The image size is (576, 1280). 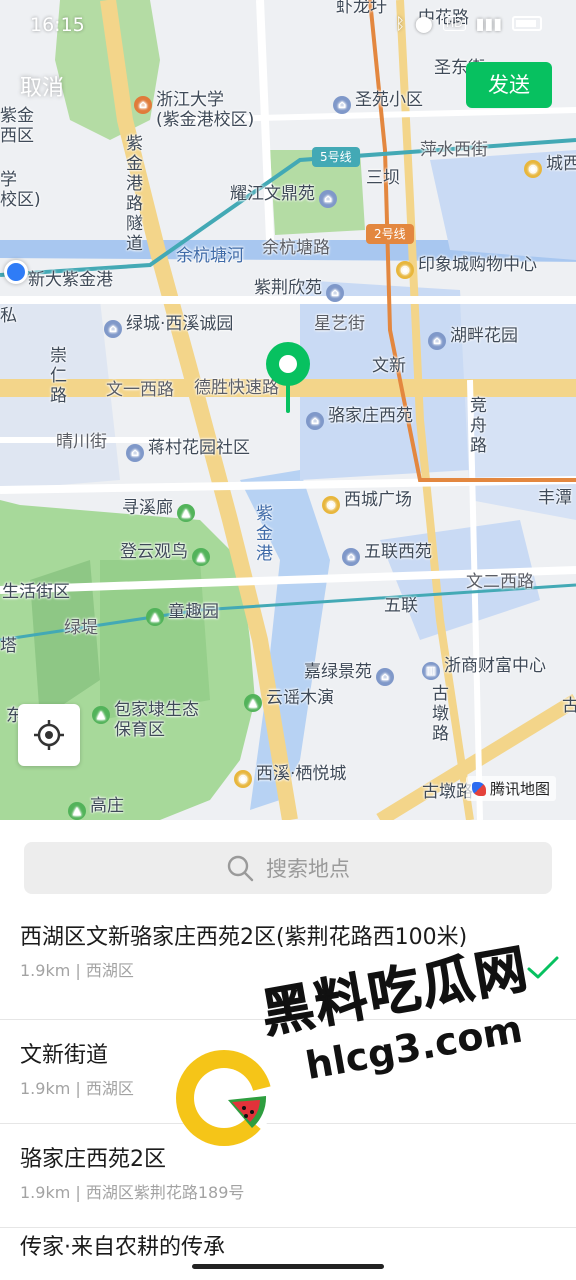 I want to click on status-icons: ᛒ ⬤ HD ▮▮▮, so click(x=468, y=23).